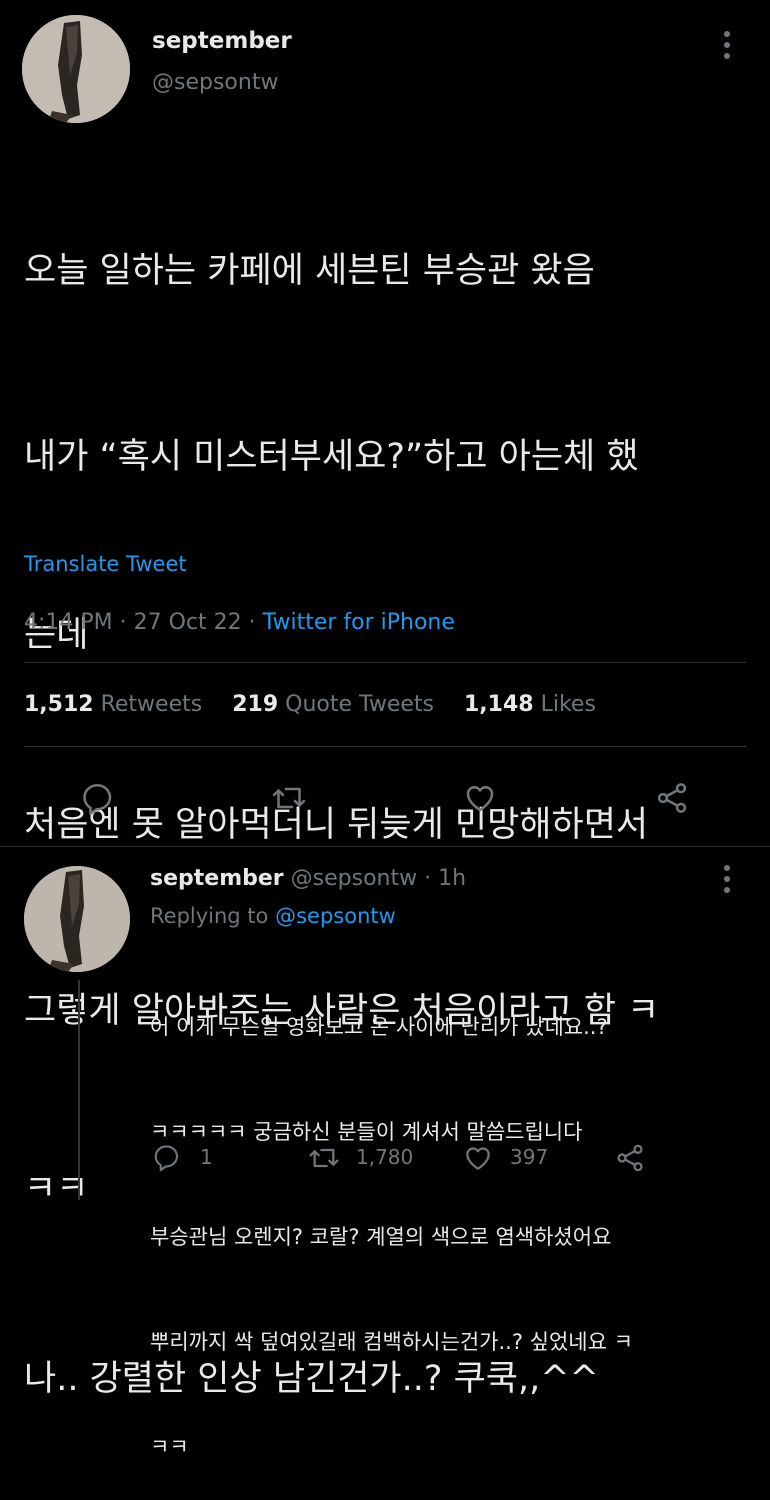  I want to click on reply-header: september @sepsontw · 1h, so click(308, 878).